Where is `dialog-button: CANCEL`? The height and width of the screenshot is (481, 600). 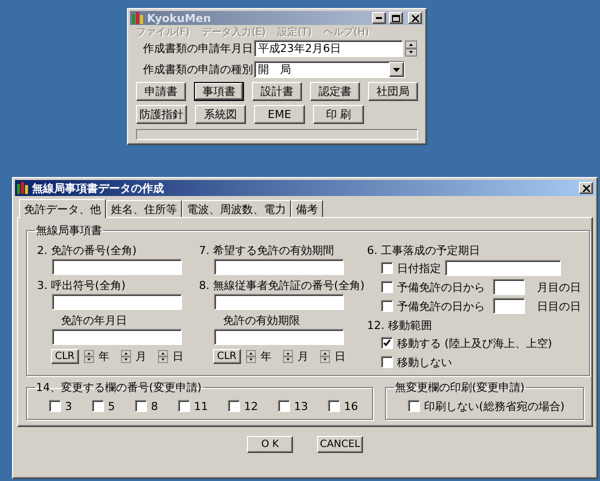 dialog-button: CANCEL is located at coordinates (340, 444).